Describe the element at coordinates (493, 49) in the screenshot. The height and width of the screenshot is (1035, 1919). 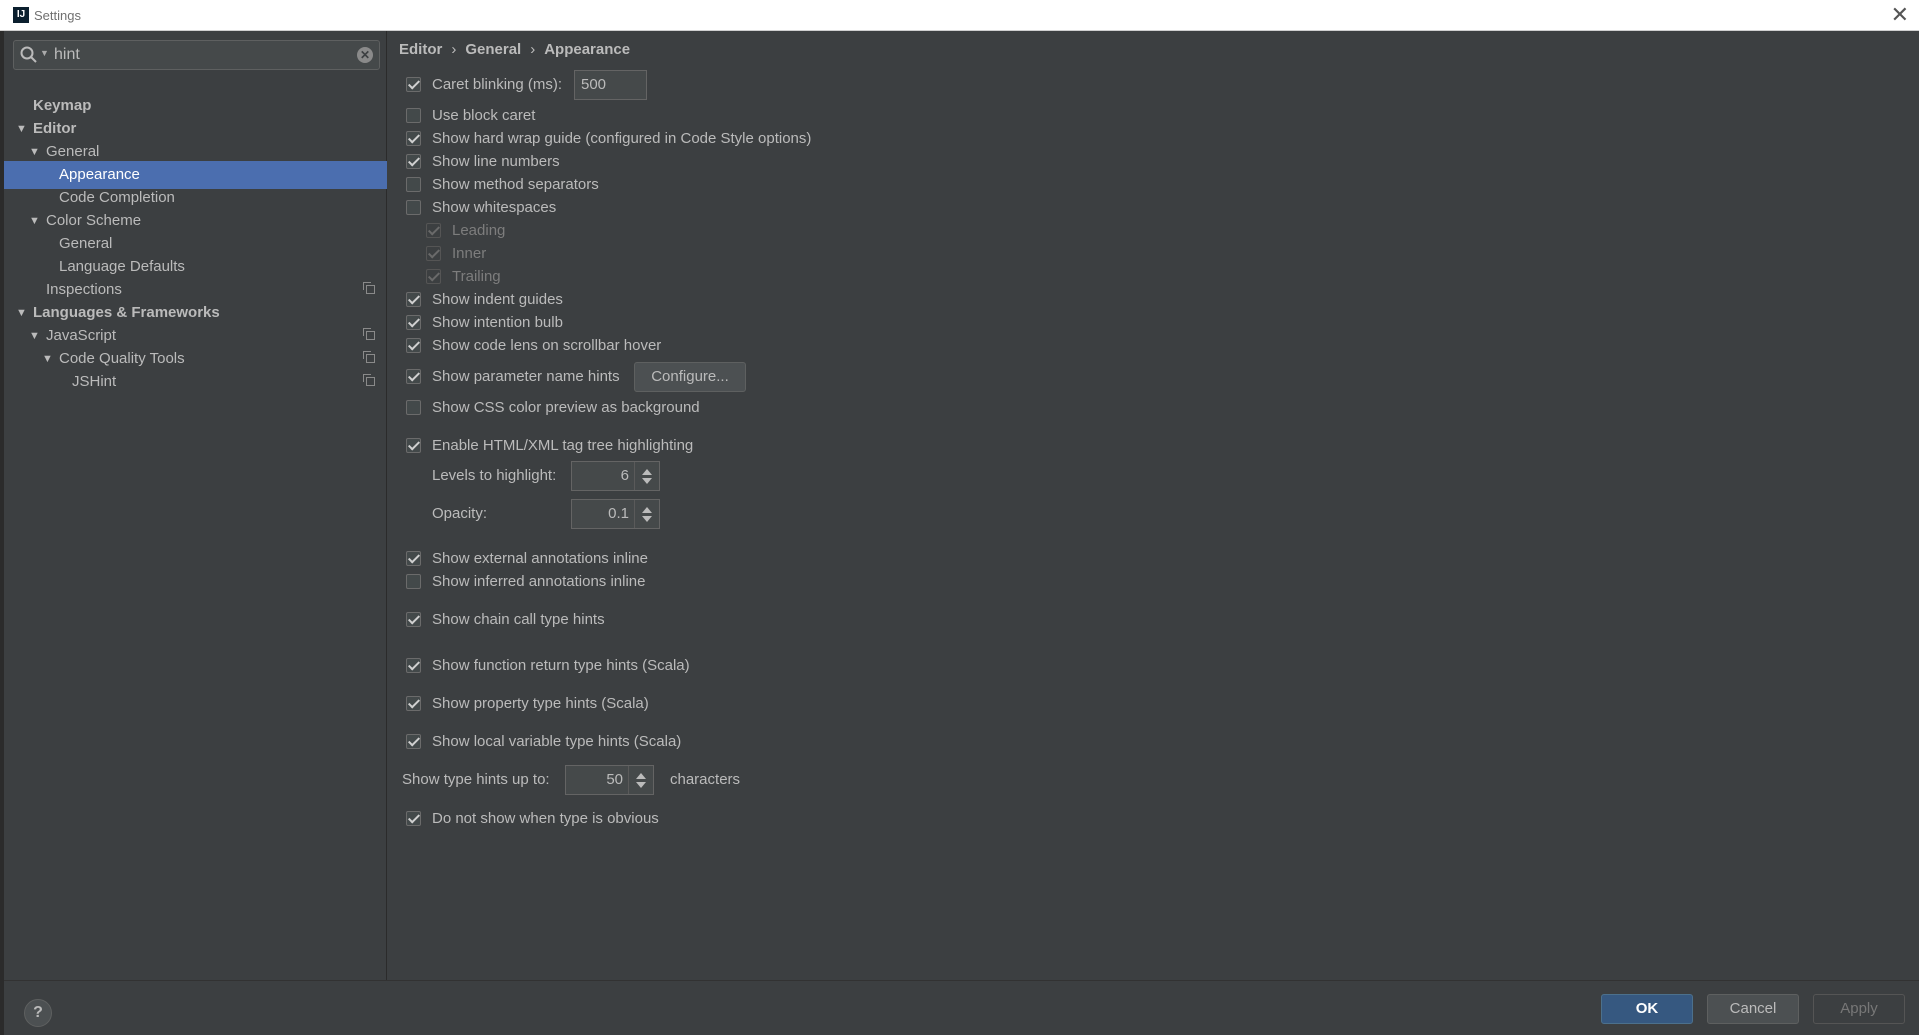
I see `breadcrumb-general: General` at that location.